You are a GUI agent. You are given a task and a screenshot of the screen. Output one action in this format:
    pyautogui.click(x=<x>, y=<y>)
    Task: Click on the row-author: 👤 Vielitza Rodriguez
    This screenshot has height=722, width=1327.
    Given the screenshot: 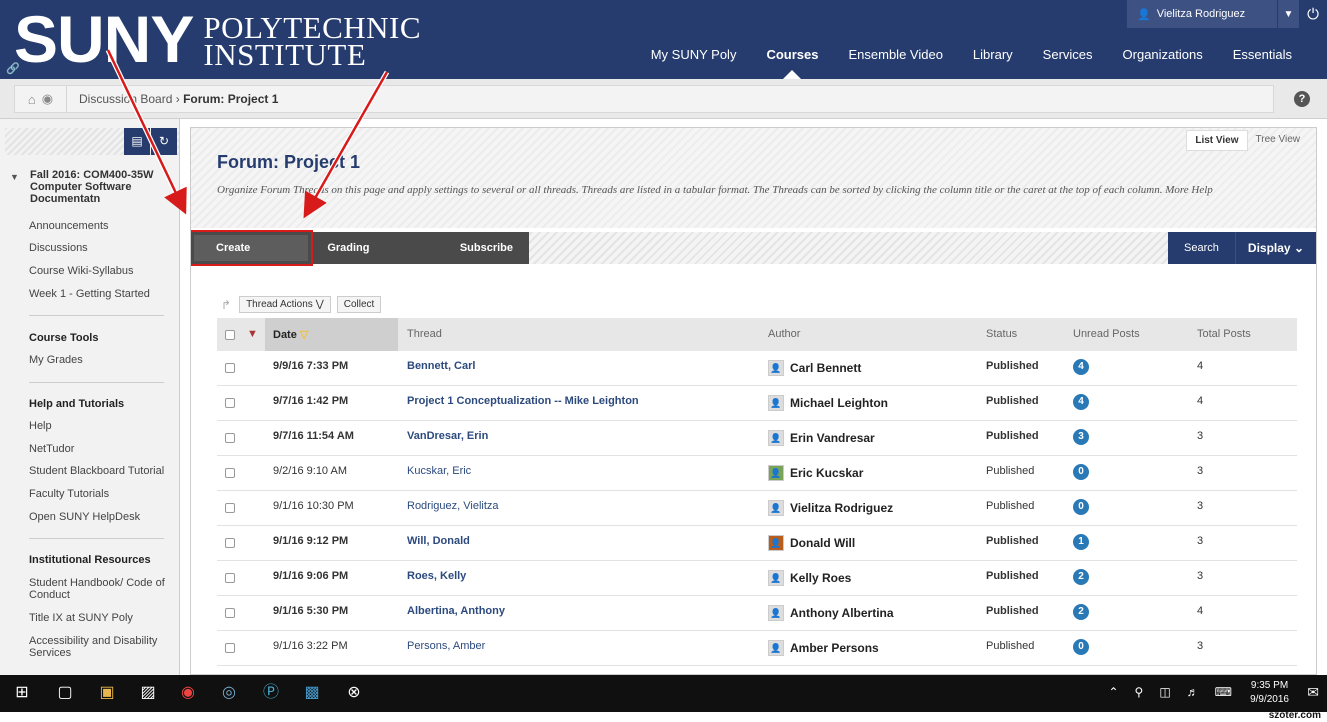 What is the action you would take?
    pyautogui.click(x=830, y=508)
    